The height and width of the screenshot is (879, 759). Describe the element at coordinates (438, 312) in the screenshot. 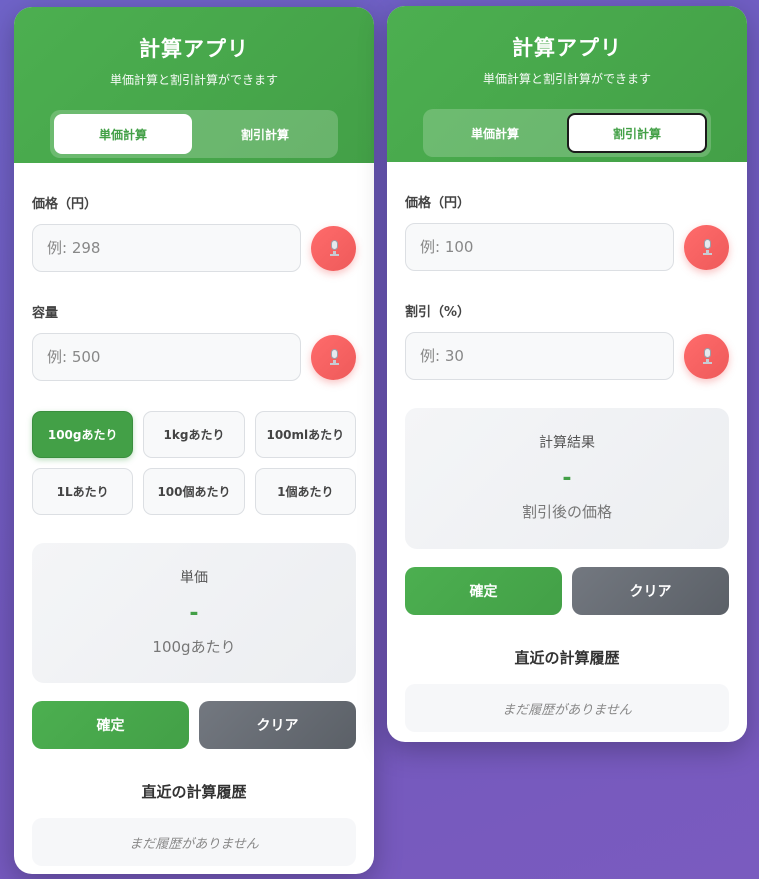

I see `discount-label: 割引（%）` at that location.